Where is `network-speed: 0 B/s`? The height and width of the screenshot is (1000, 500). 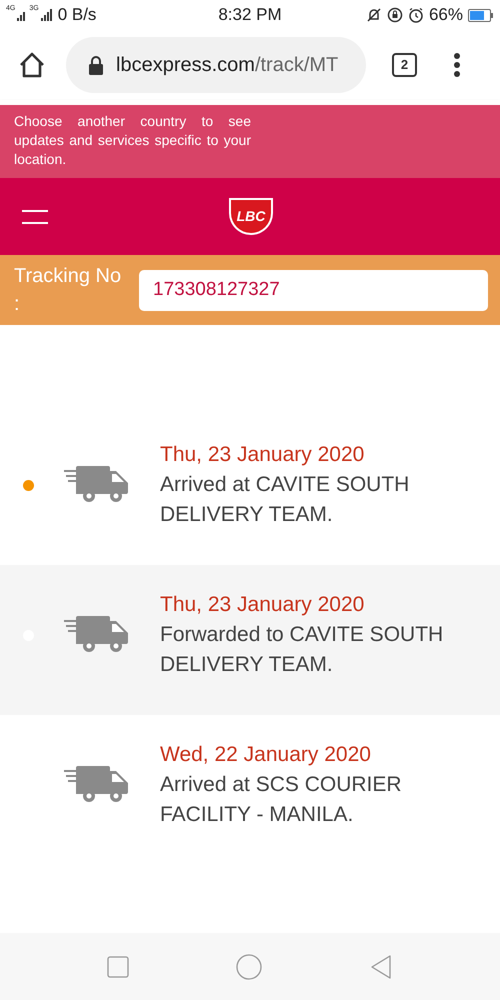
network-speed: 0 B/s is located at coordinates (77, 15).